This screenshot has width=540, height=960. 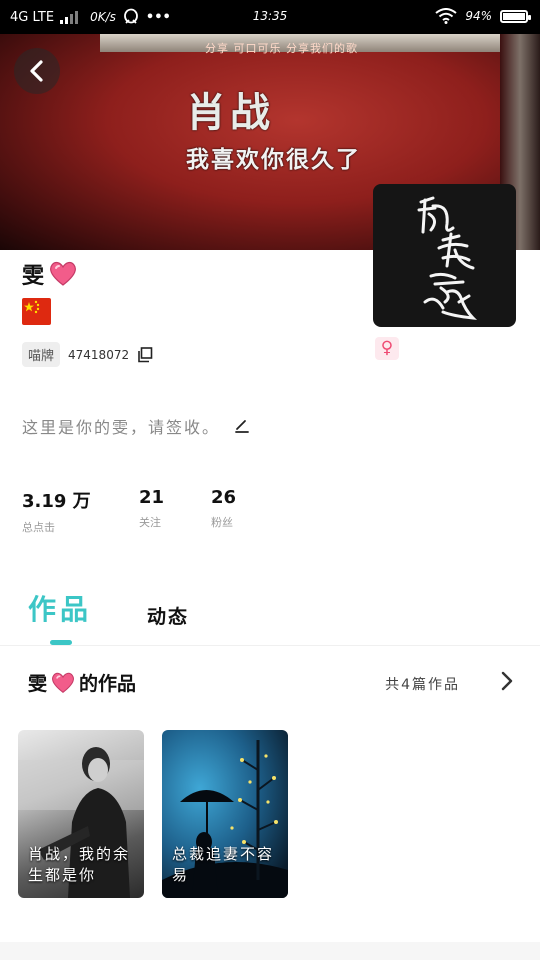 What do you see at coordinates (230, 113) in the screenshot?
I see `cover-headline: 肖战` at bounding box center [230, 113].